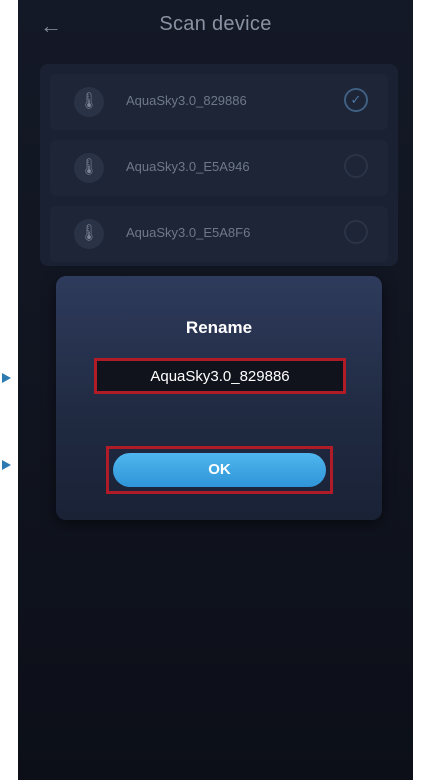  Describe the element at coordinates (188, 232) in the screenshot. I see `device-name: AquaSky3.0_E5A8F6` at that location.